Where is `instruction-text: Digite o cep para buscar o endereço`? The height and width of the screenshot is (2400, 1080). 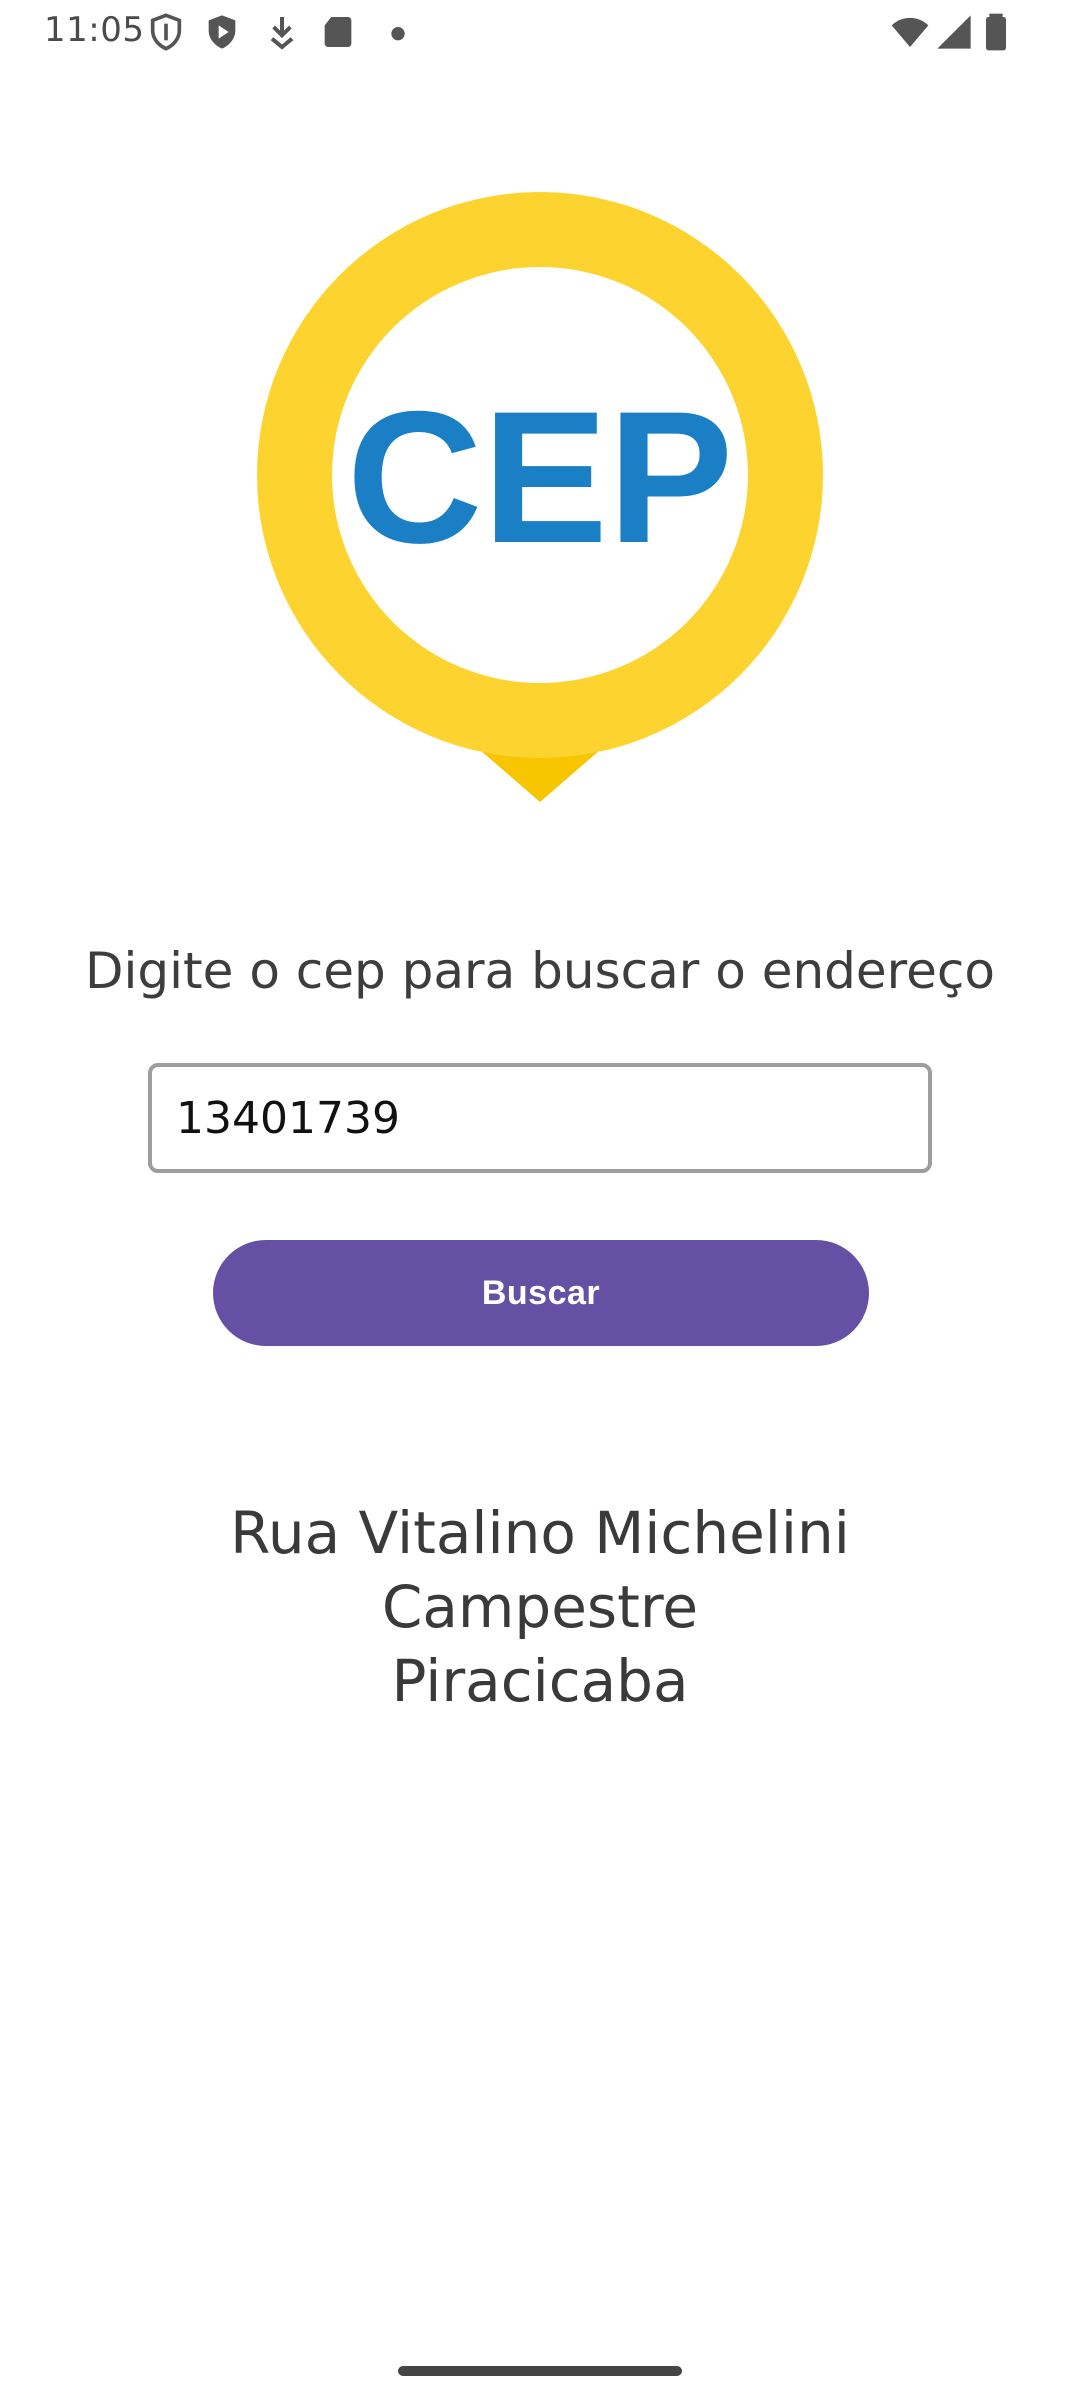
instruction-text: Digite o cep para buscar o endereço is located at coordinates (540, 971).